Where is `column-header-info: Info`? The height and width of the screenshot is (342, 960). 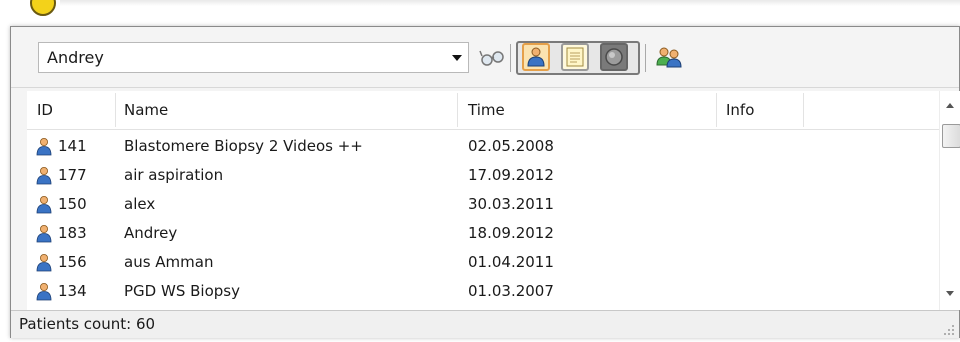 column-header-info: Info is located at coordinates (762, 110).